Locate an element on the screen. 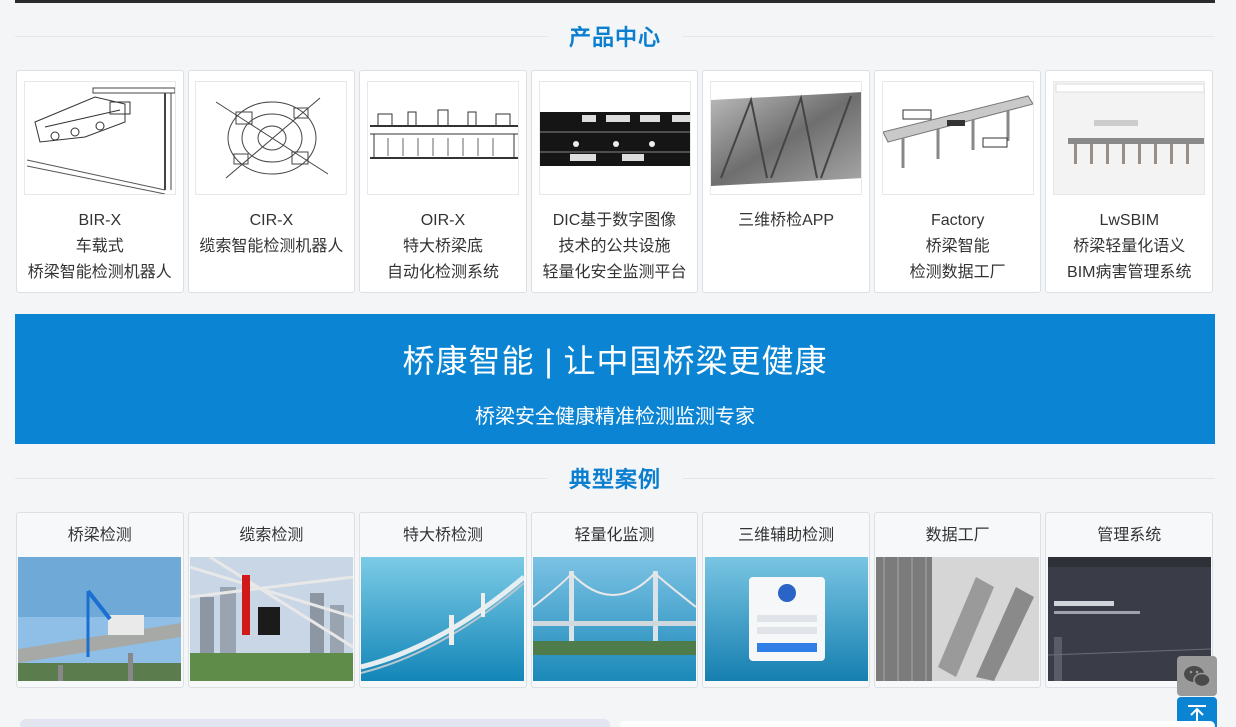 Image resolution: width=1236 pixels, height=727 pixels. wechat-icon is located at coordinates (1197, 676).